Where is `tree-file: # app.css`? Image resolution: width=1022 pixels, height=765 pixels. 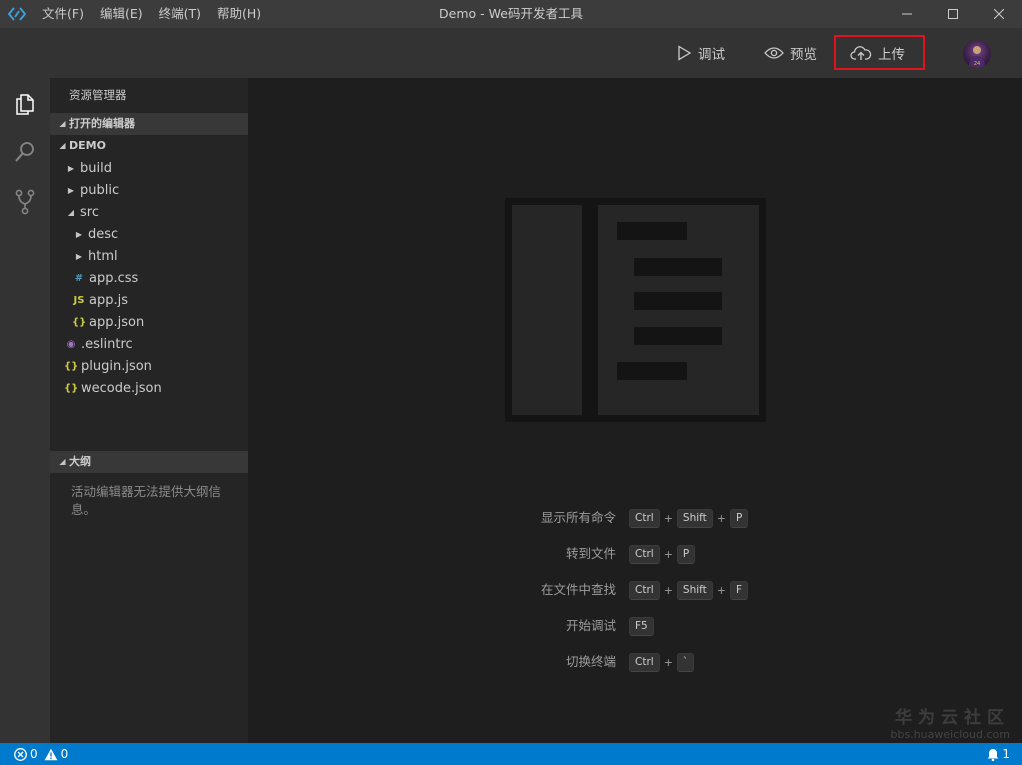
tree-file: # app.css is located at coordinates (149, 278).